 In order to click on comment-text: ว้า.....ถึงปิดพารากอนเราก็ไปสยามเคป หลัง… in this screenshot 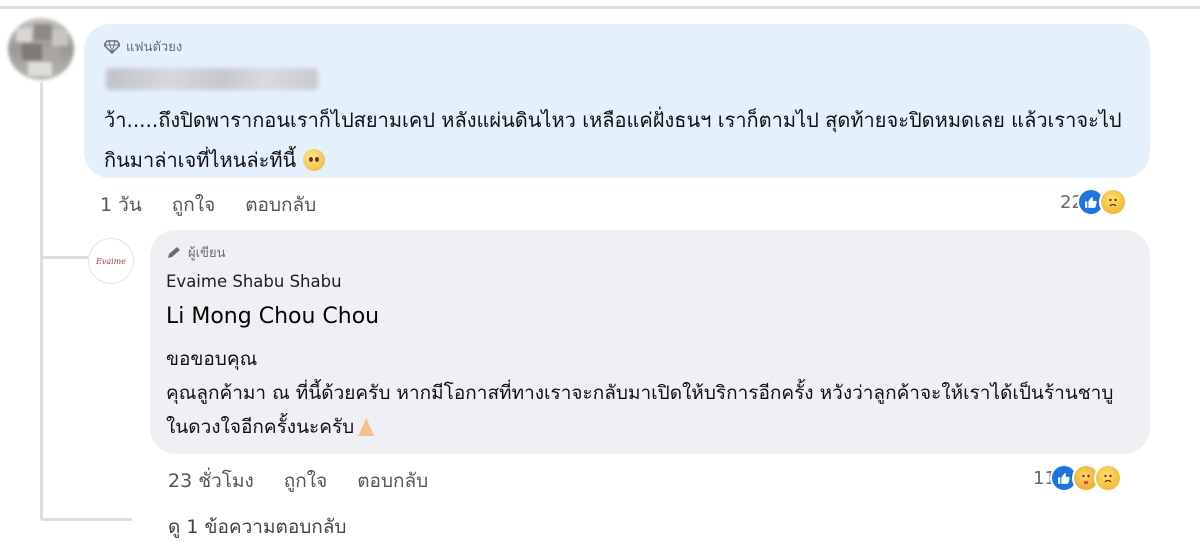, I will do `click(619, 140)`.